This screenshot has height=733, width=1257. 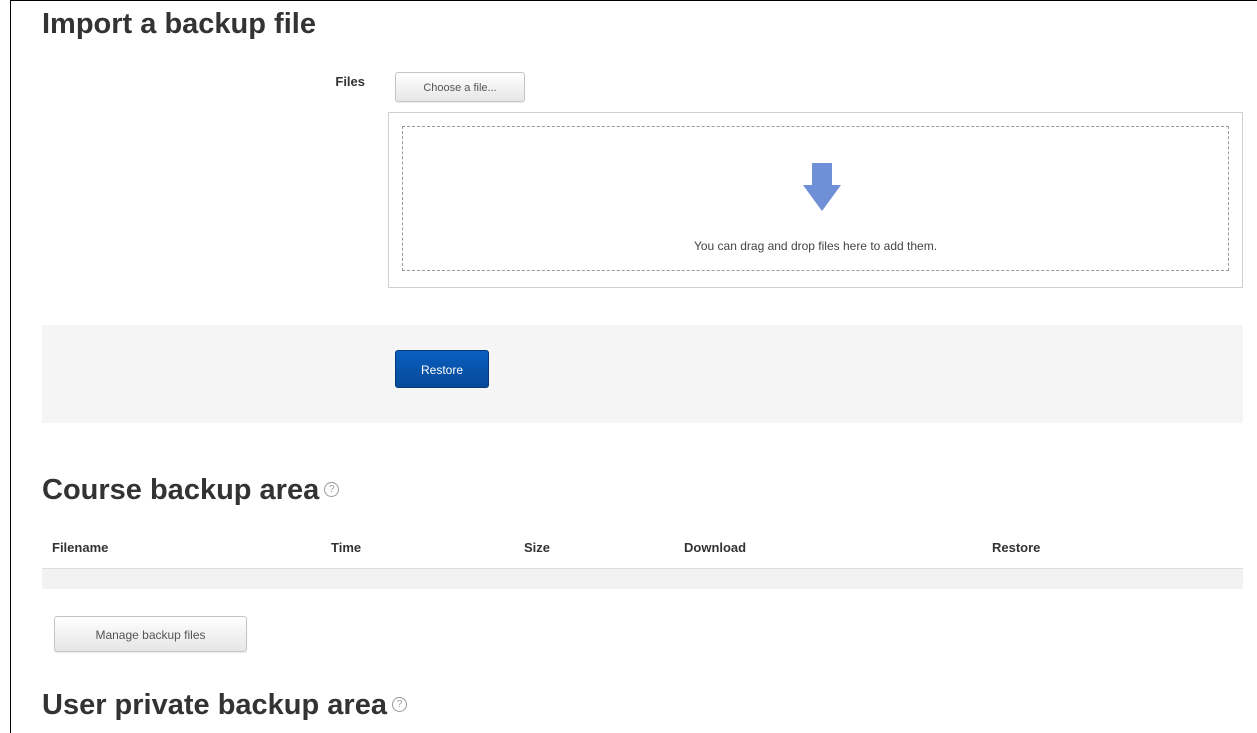 I want to click on files-label: Files, so click(x=350, y=81).